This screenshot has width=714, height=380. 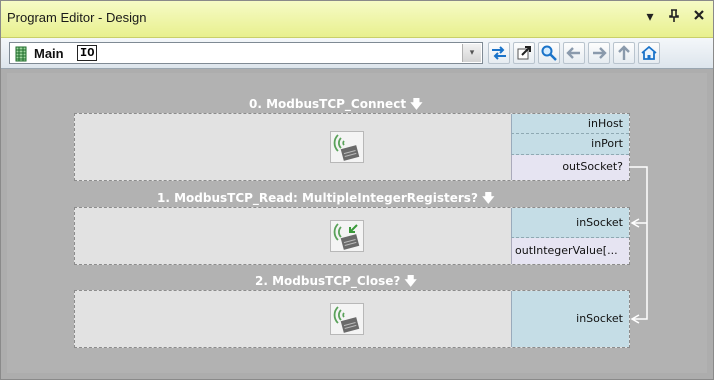 I want to click on path-io-label: IO, so click(x=87, y=53).